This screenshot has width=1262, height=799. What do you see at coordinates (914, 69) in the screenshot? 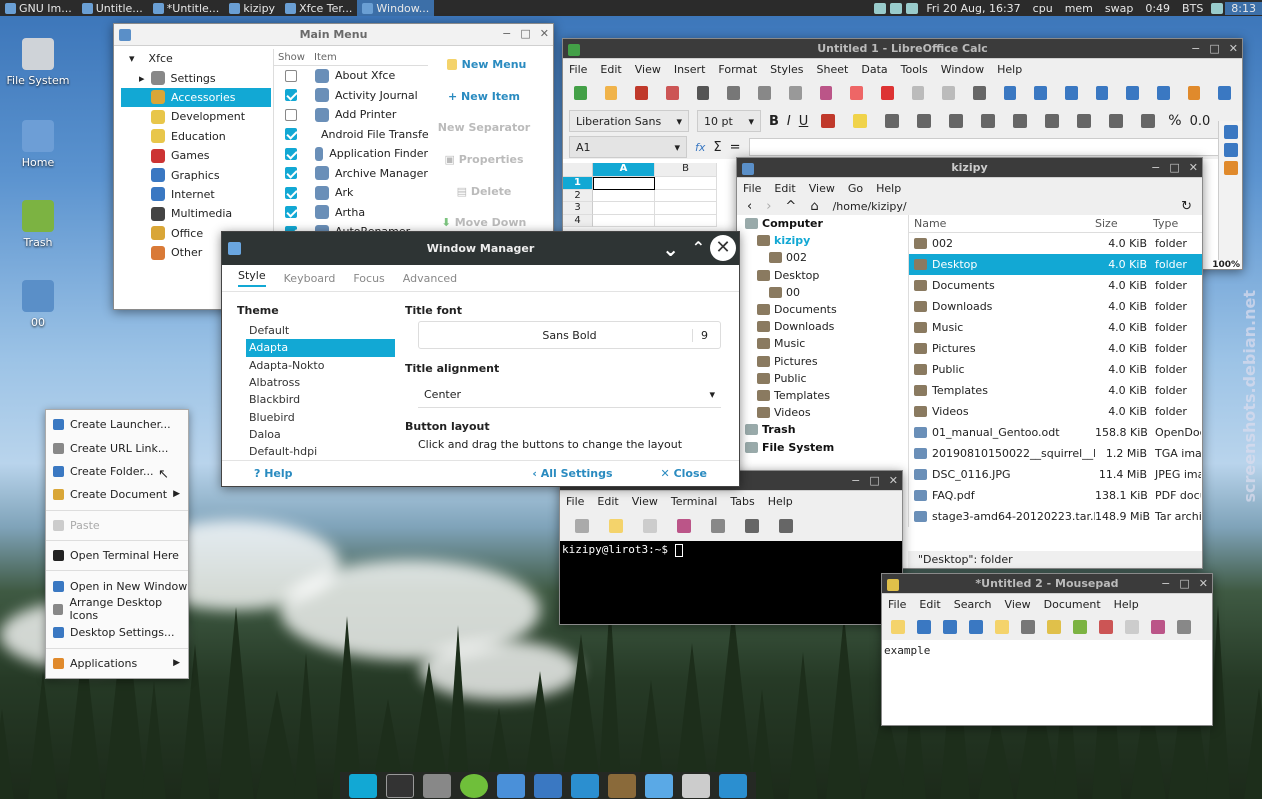
I see `menu-tools: Tools` at bounding box center [914, 69].